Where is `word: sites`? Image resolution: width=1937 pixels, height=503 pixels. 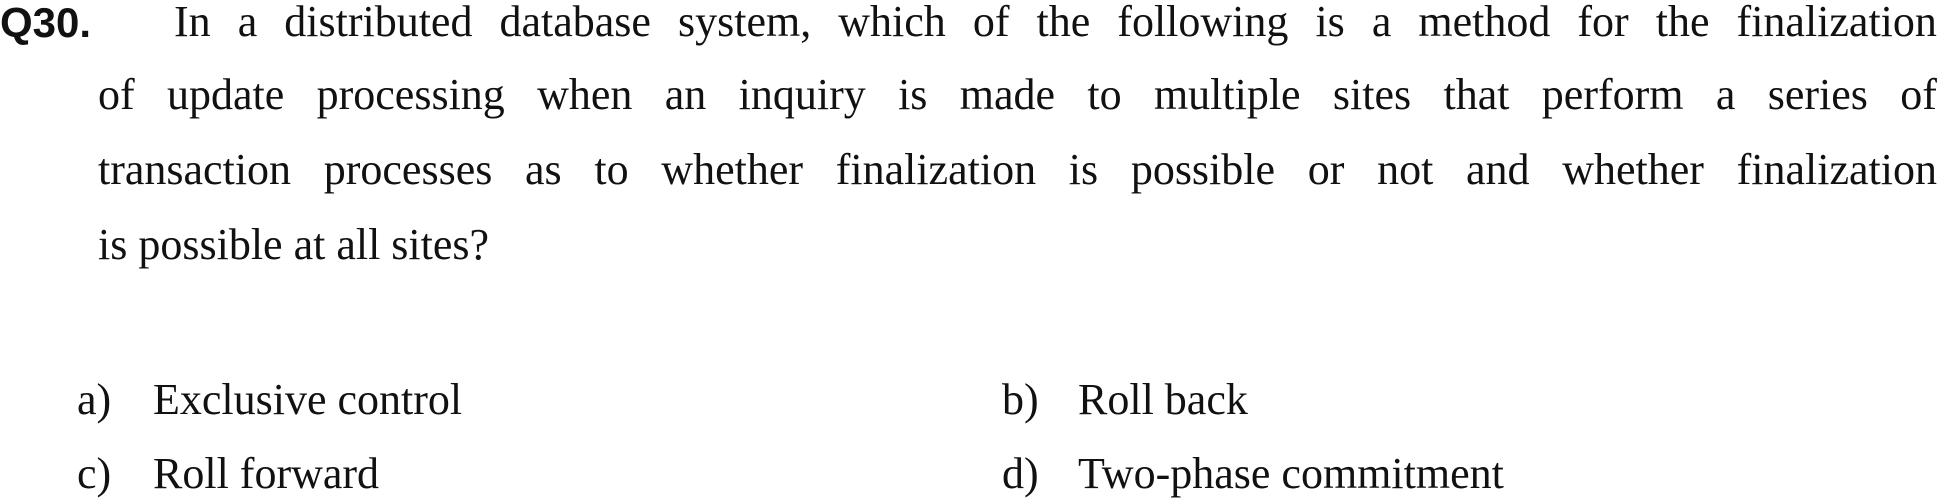 word: sites is located at coordinates (1372, 94).